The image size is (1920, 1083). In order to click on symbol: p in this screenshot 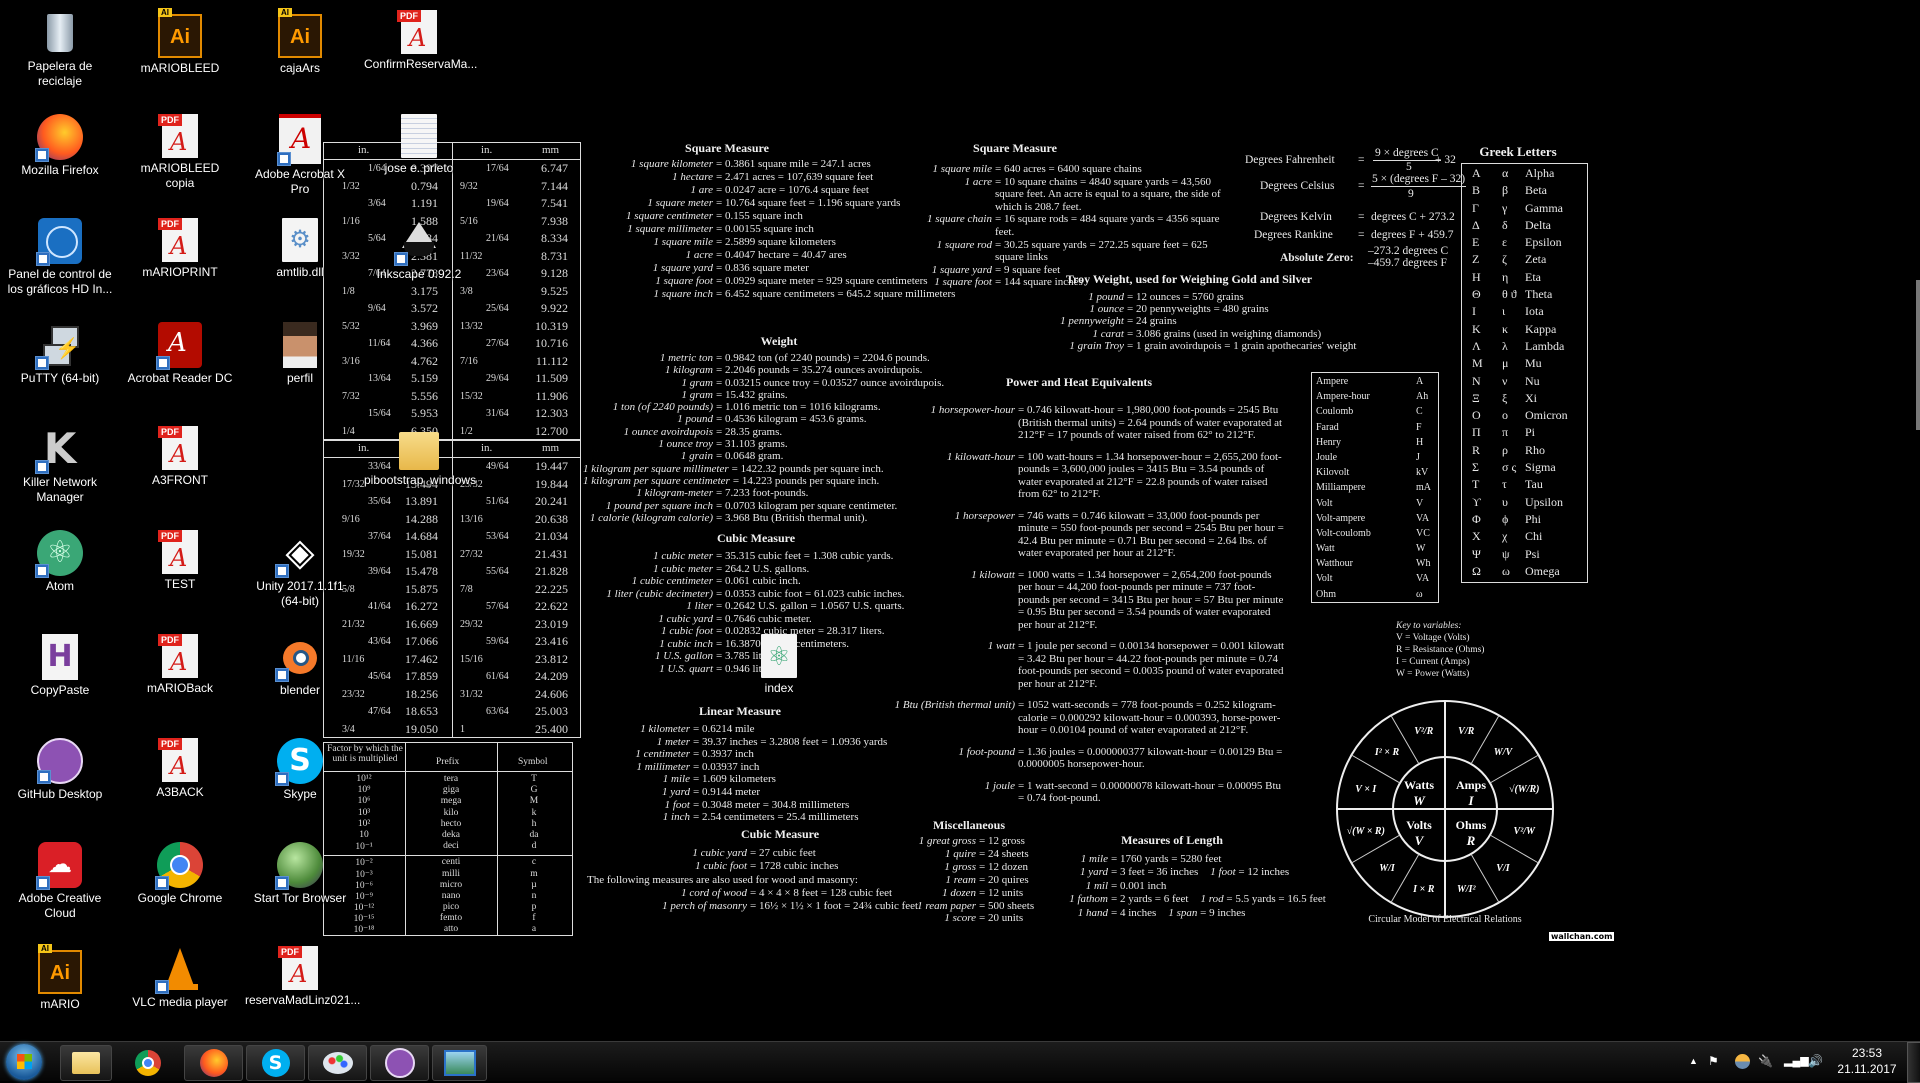, I will do `click(534, 907)`.